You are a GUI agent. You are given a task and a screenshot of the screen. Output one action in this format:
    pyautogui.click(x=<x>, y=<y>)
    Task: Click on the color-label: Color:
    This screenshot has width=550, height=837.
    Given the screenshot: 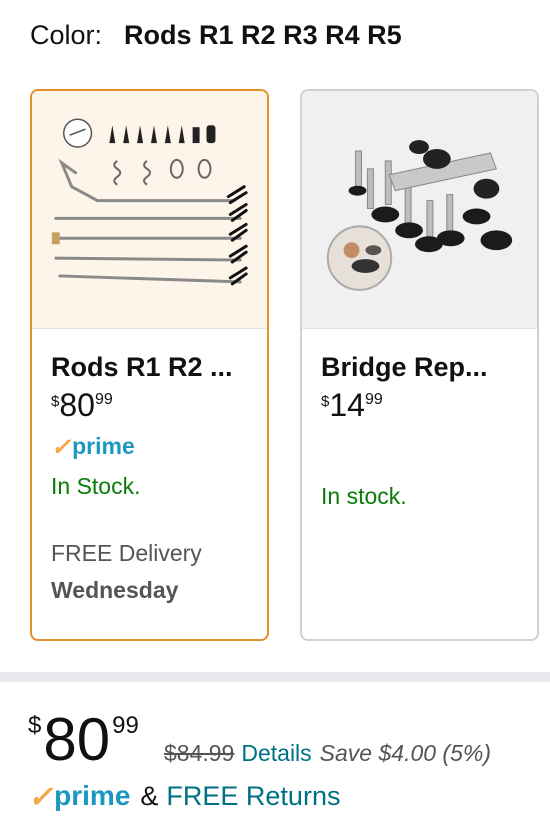 What is the action you would take?
    pyautogui.click(x=66, y=35)
    